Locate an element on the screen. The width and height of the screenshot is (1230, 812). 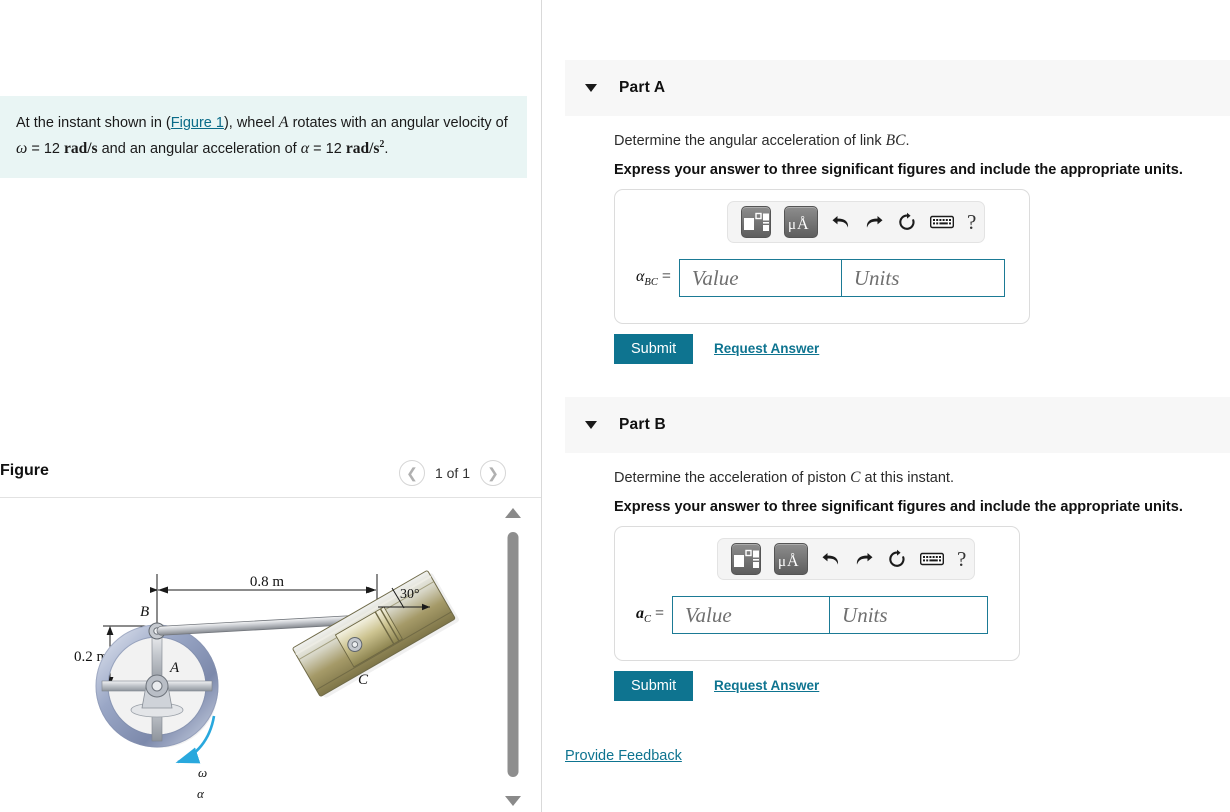
part-a-units-input is located at coordinates (923, 278).